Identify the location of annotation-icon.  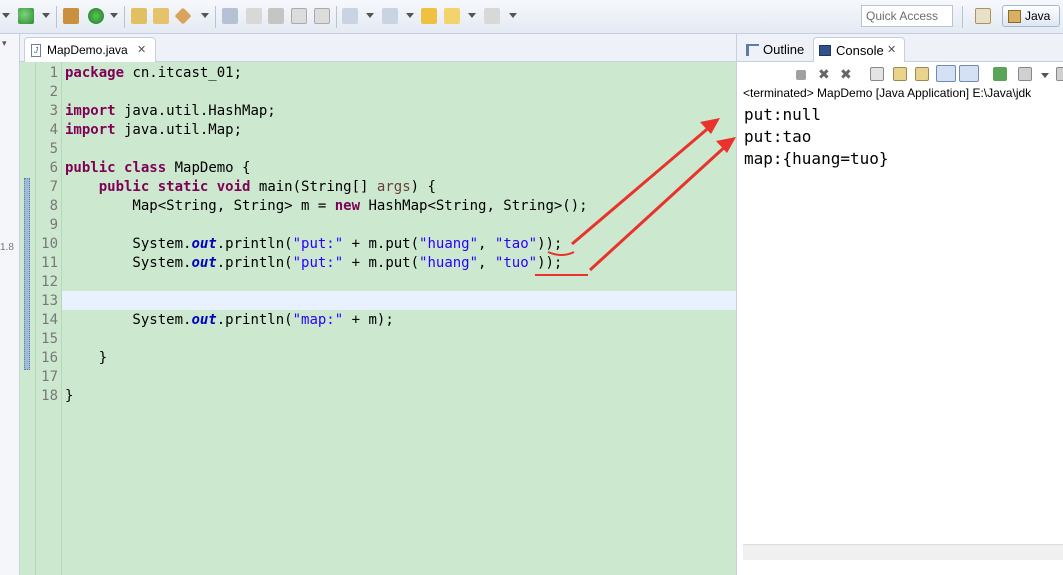
(230, 16).